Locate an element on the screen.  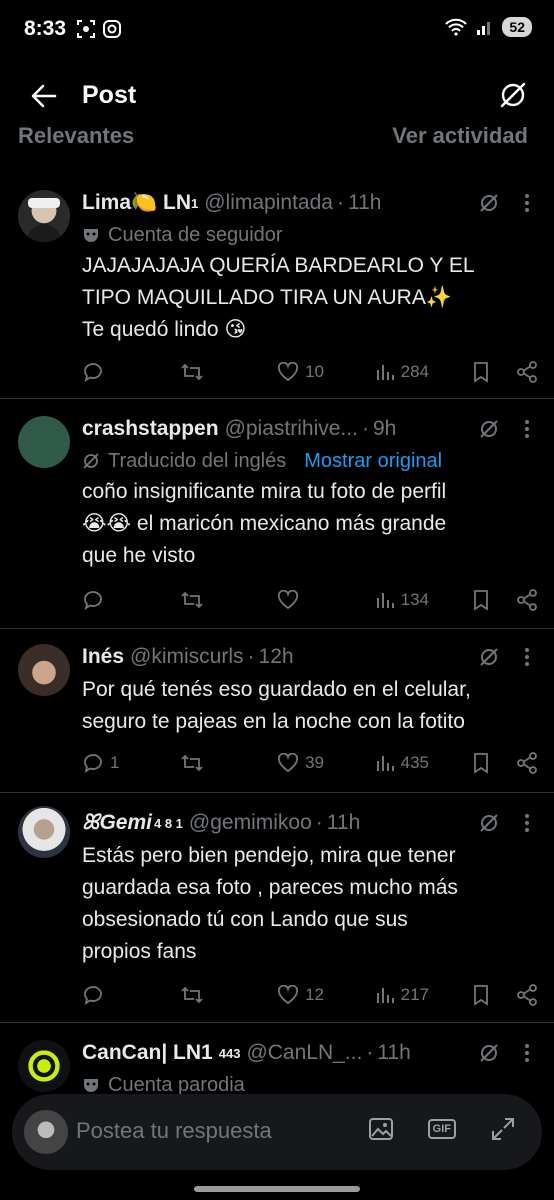
author-name: crashstappen is located at coordinates (150, 429).